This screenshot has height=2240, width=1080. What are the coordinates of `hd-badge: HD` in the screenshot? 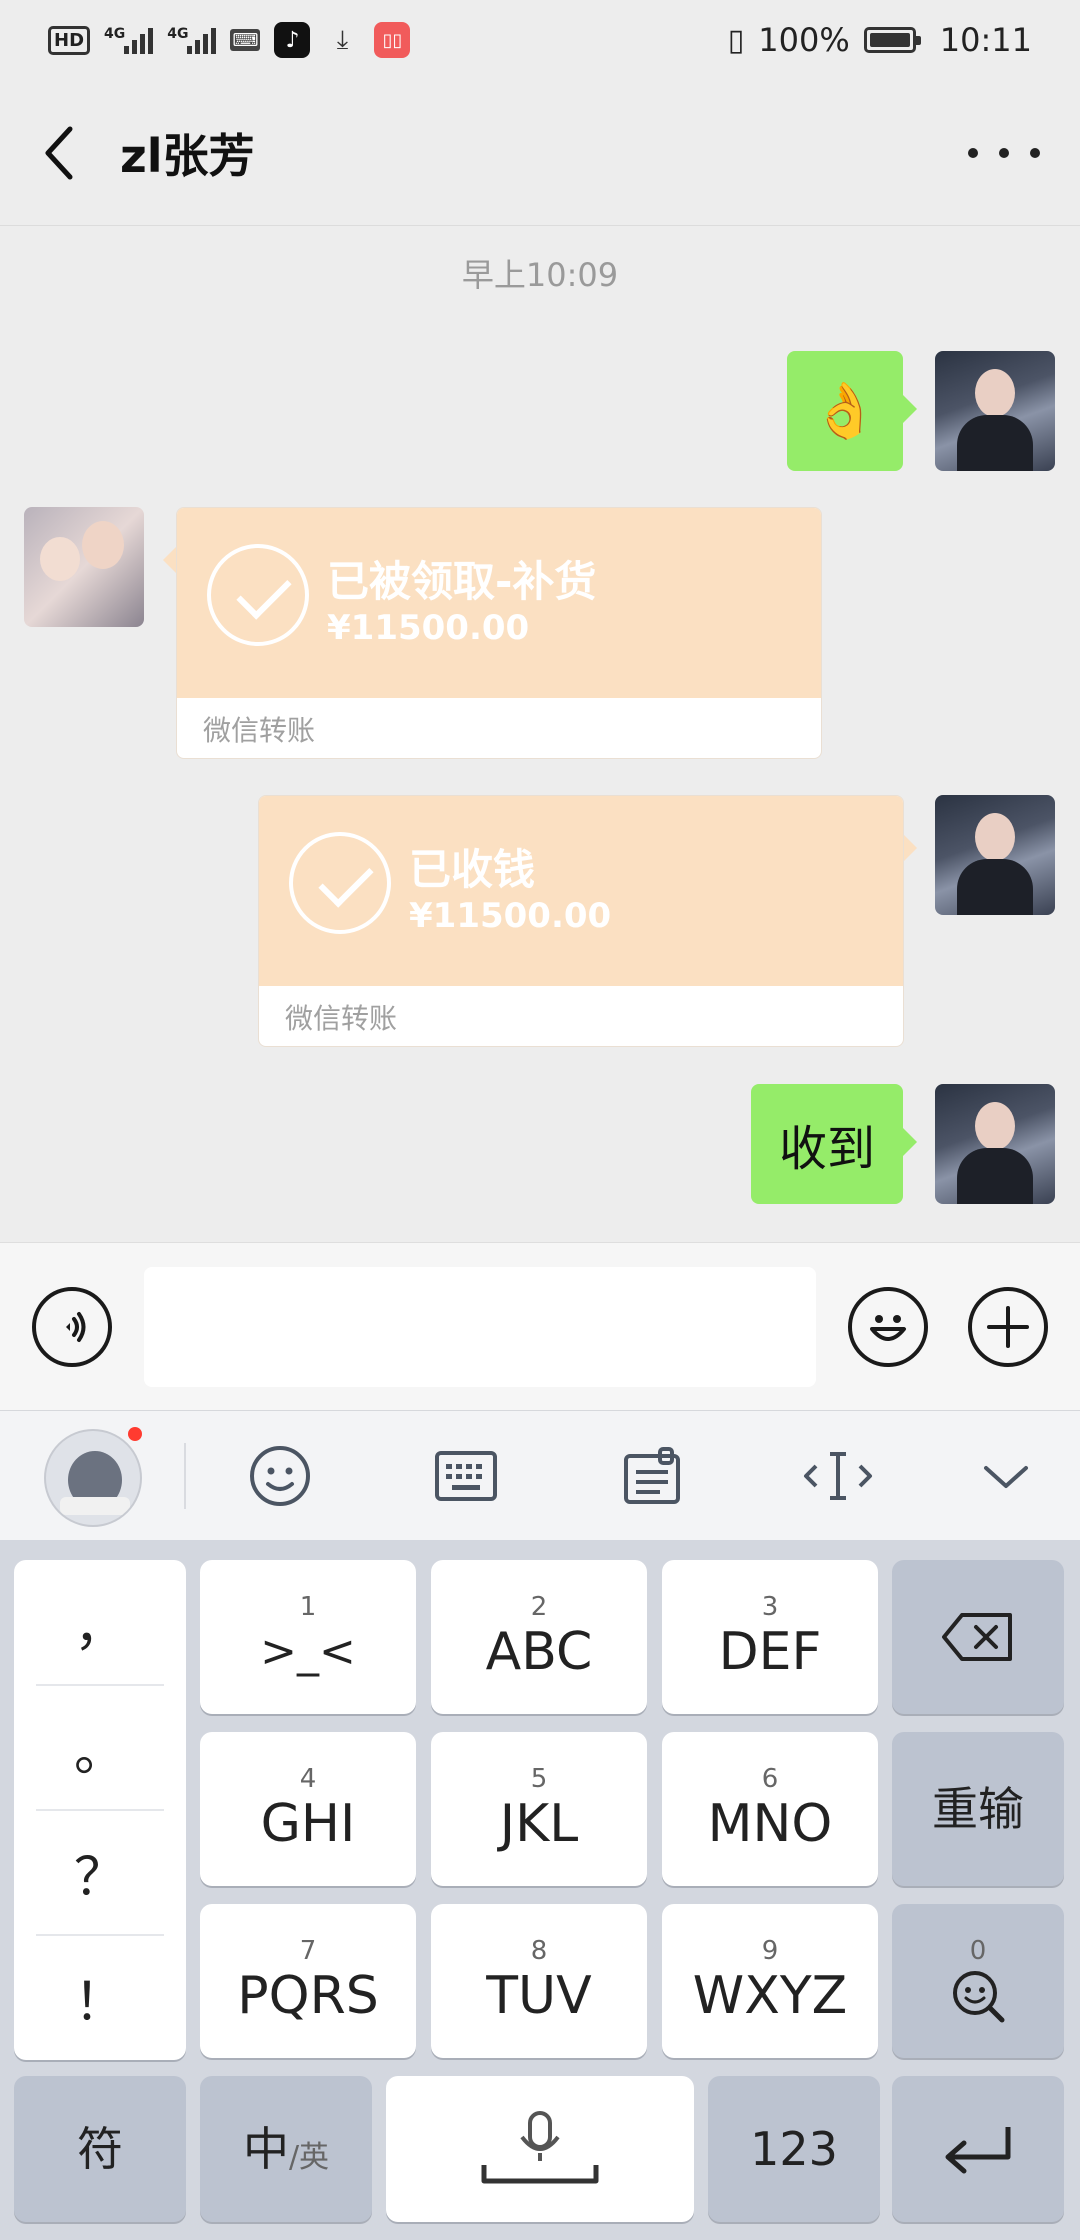 It's located at (69, 40).